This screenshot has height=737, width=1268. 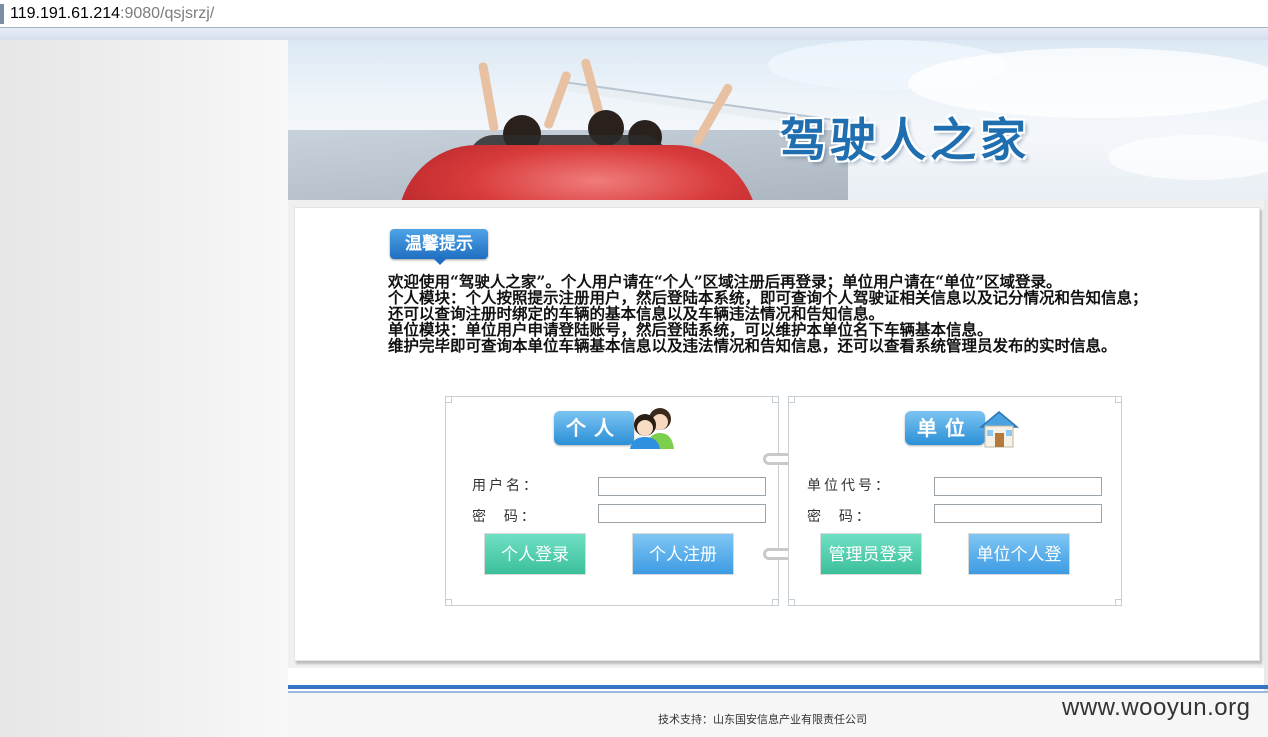 What do you see at coordinates (506, 486) in the screenshot?
I see `username-label: 用户名：` at bounding box center [506, 486].